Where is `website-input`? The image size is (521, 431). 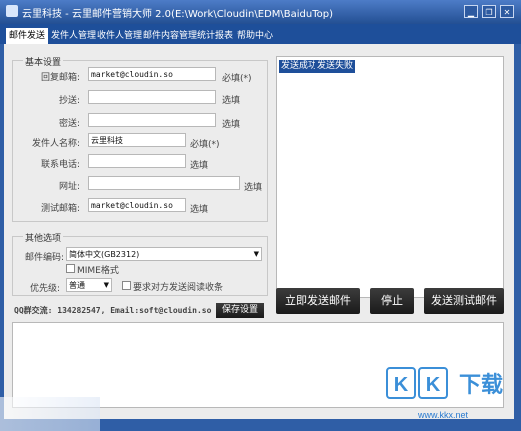
website-input is located at coordinates (164, 183).